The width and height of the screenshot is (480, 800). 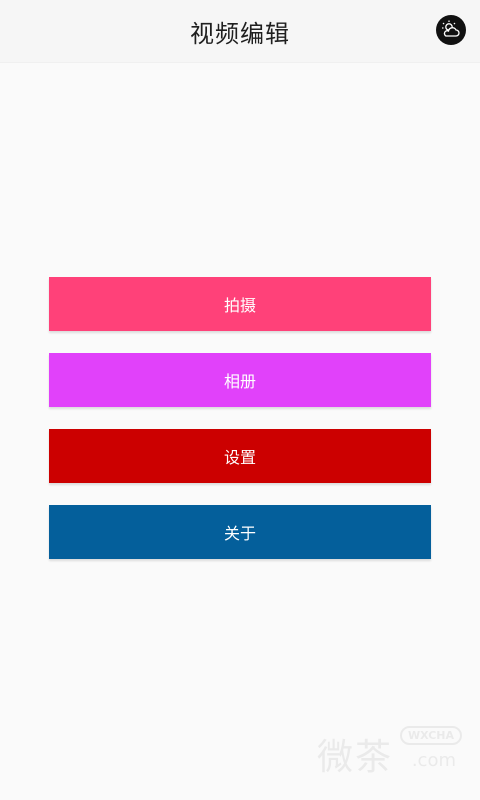 I want to click on watermark-badge: WXCHA, so click(x=430, y=735).